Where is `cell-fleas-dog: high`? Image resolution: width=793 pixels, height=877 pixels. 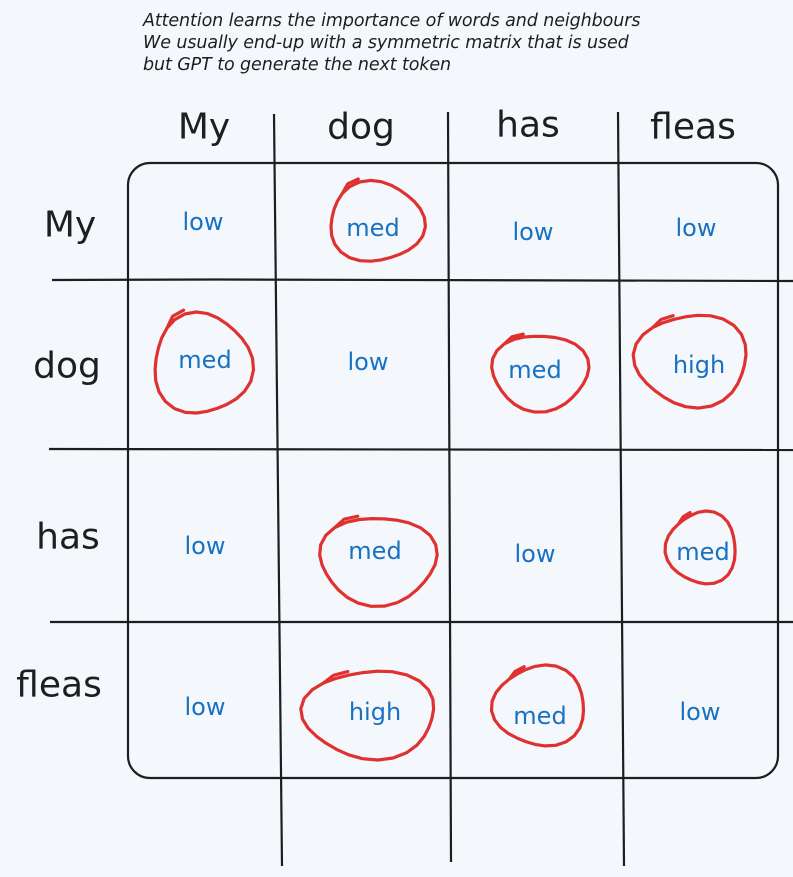 cell-fleas-dog: high is located at coordinates (375, 712).